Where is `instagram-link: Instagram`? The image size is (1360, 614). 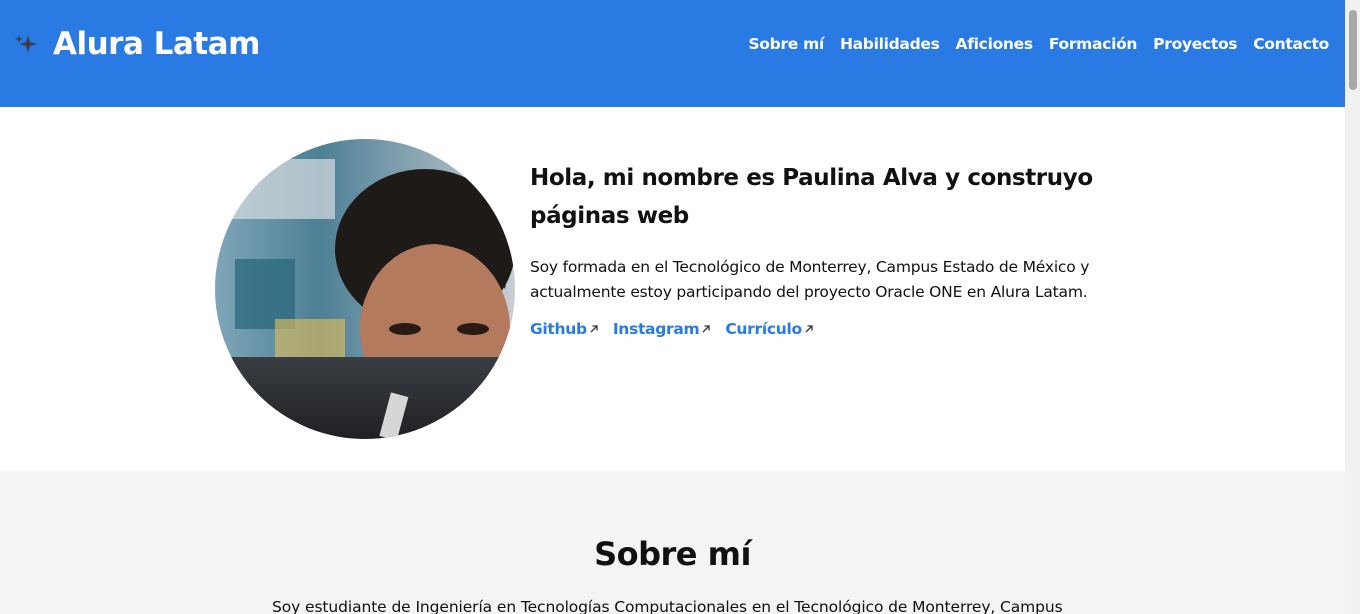
instagram-link: Instagram is located at coordinates (662, 329).